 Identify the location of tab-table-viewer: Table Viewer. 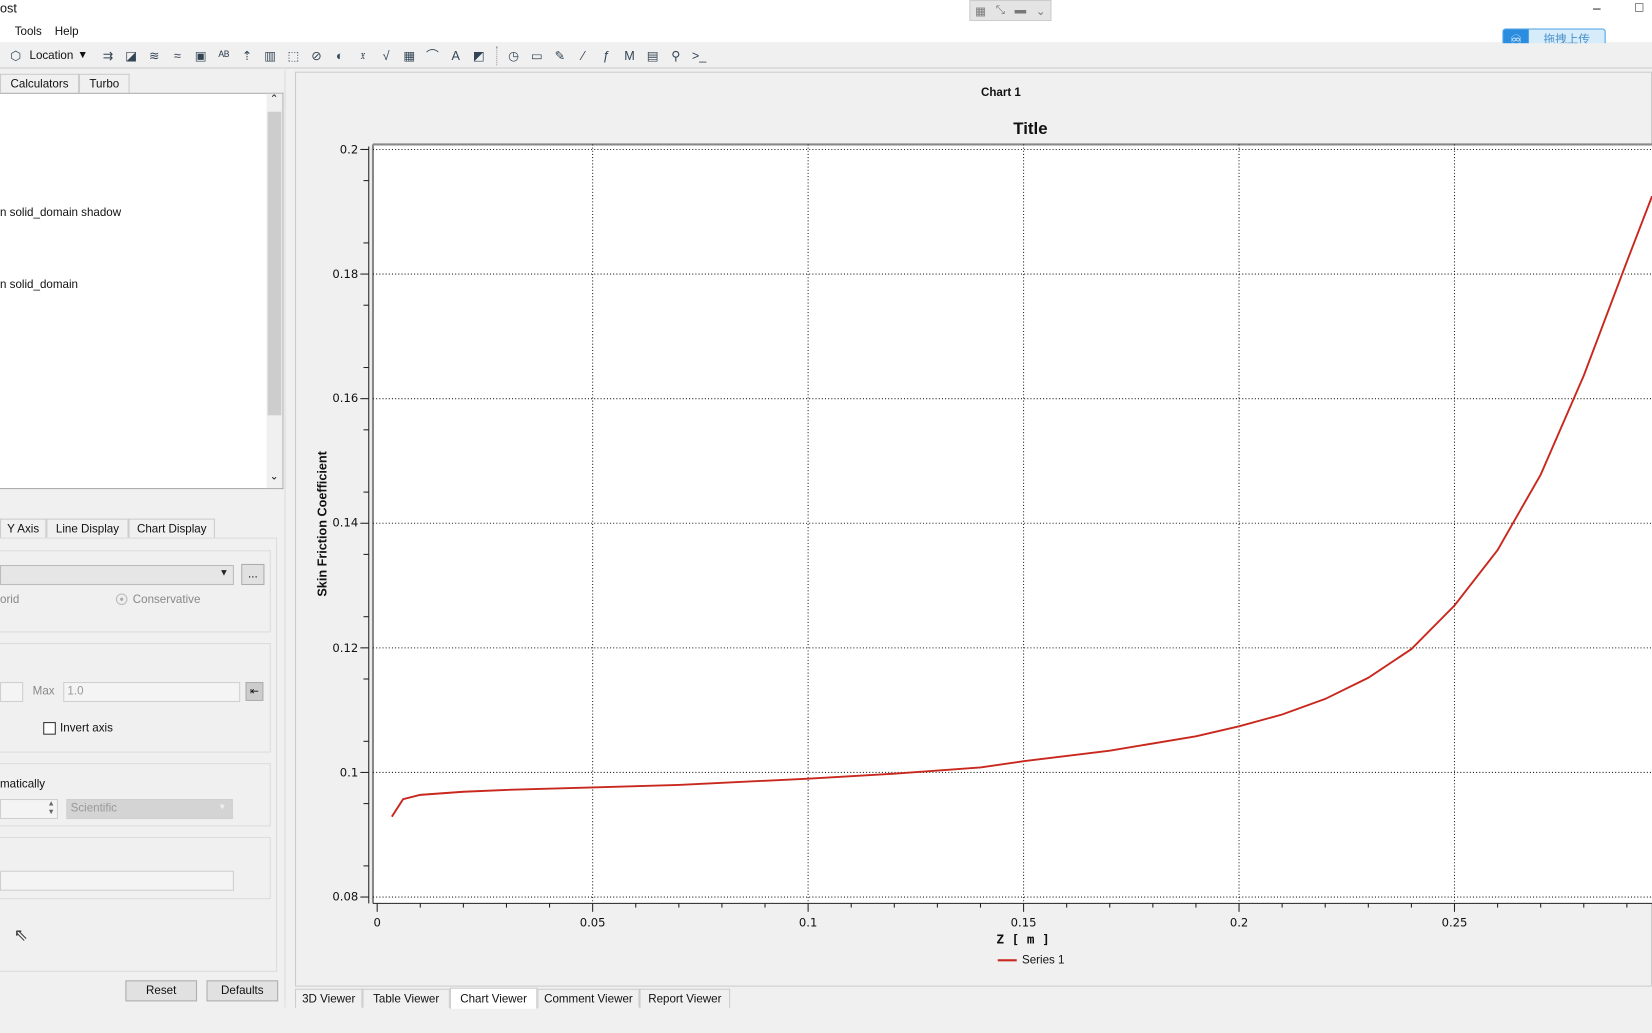
(406, 998).